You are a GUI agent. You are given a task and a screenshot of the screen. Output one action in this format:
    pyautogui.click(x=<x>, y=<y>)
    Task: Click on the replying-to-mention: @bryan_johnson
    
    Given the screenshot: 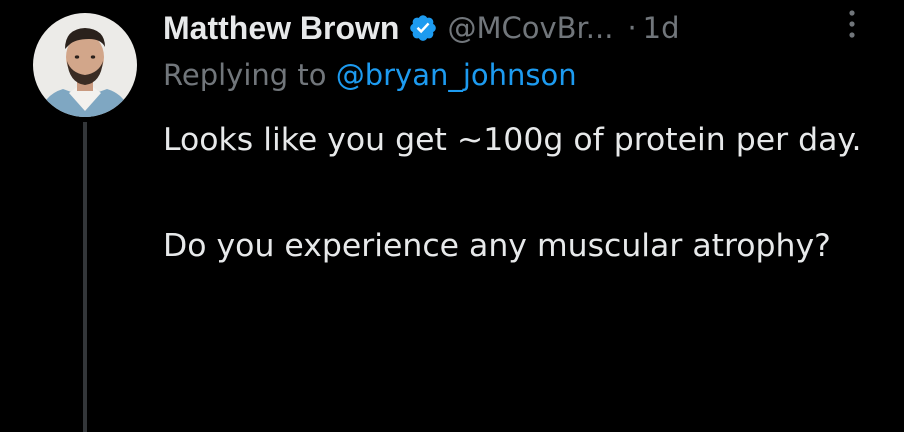 What is the action you would take?
    pyautogui.click(x=456, y=75)
    